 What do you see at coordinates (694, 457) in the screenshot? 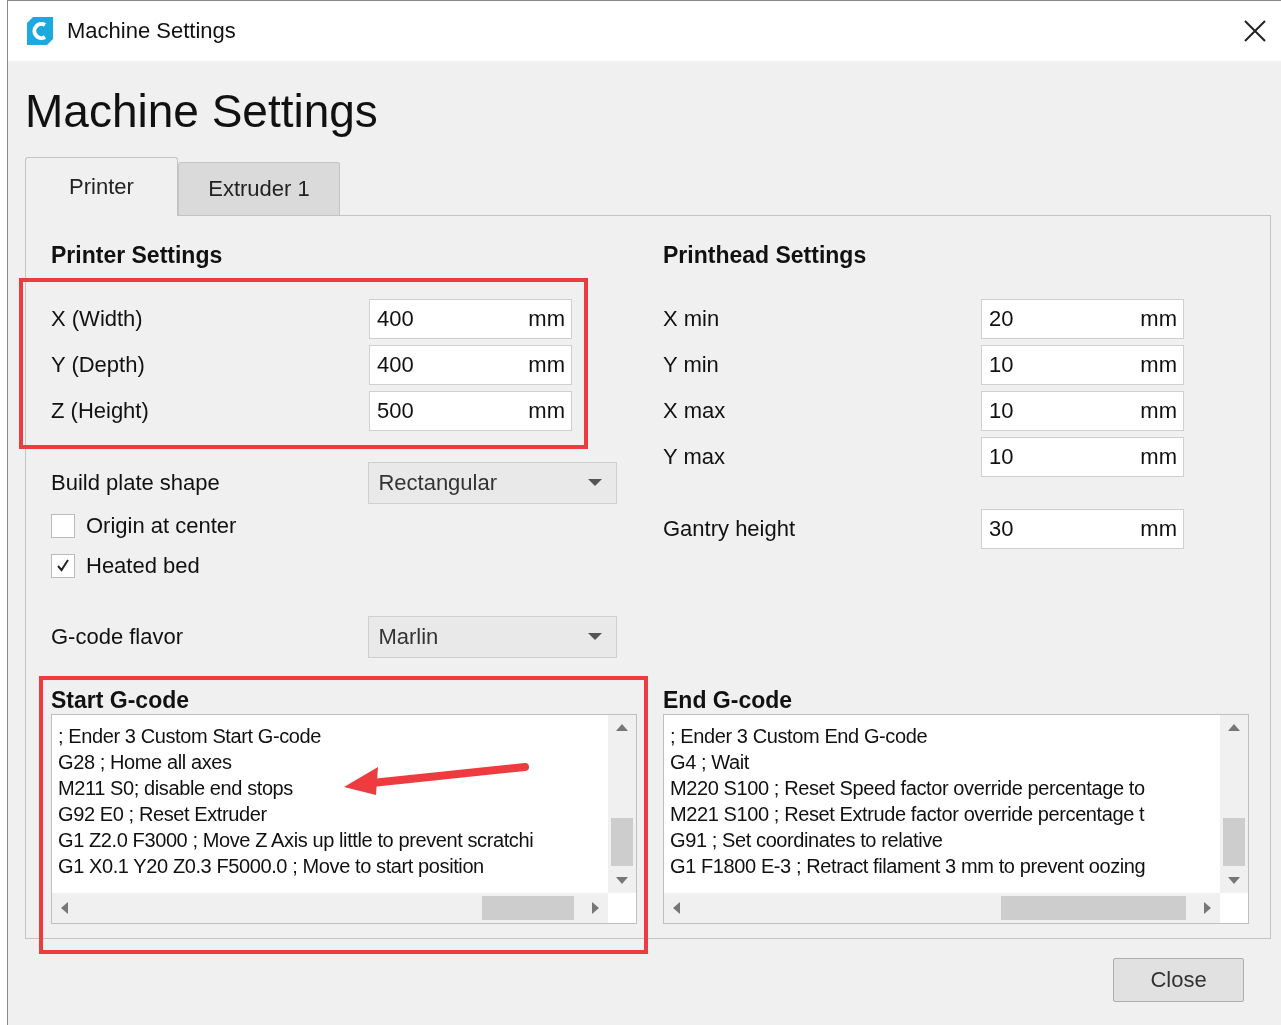
I see `field-label: Y max` at bounding box center [694, 457].